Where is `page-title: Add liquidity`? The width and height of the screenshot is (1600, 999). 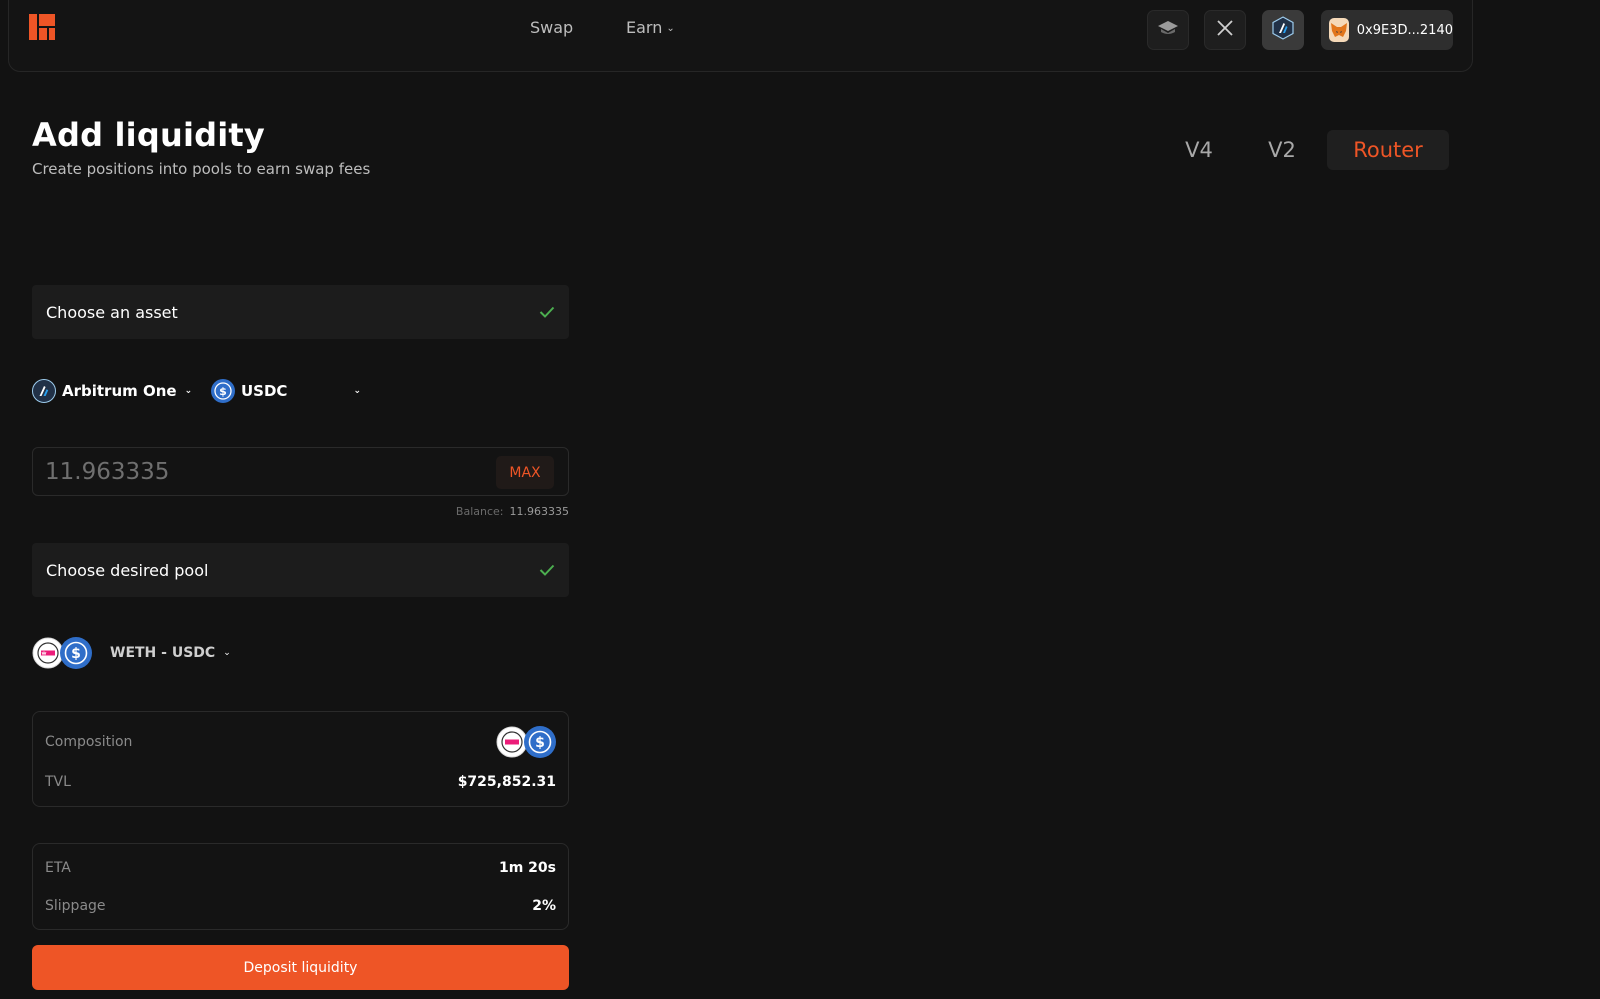
page-title: Add liquidity is located at coordinates (148, 135).